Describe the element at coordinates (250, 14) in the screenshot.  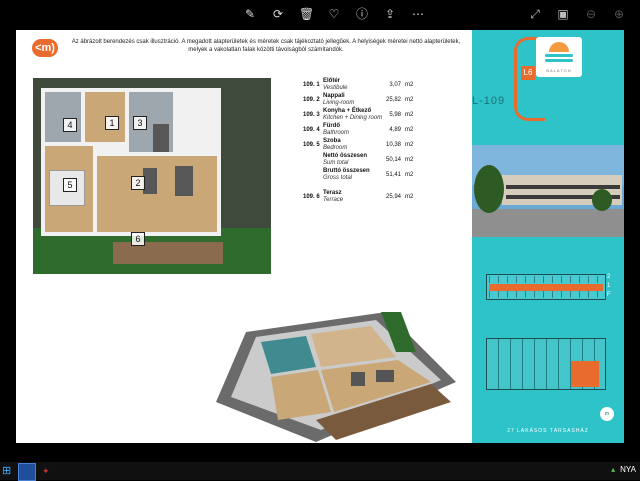
I see `draw-icon: ✎` at that location.